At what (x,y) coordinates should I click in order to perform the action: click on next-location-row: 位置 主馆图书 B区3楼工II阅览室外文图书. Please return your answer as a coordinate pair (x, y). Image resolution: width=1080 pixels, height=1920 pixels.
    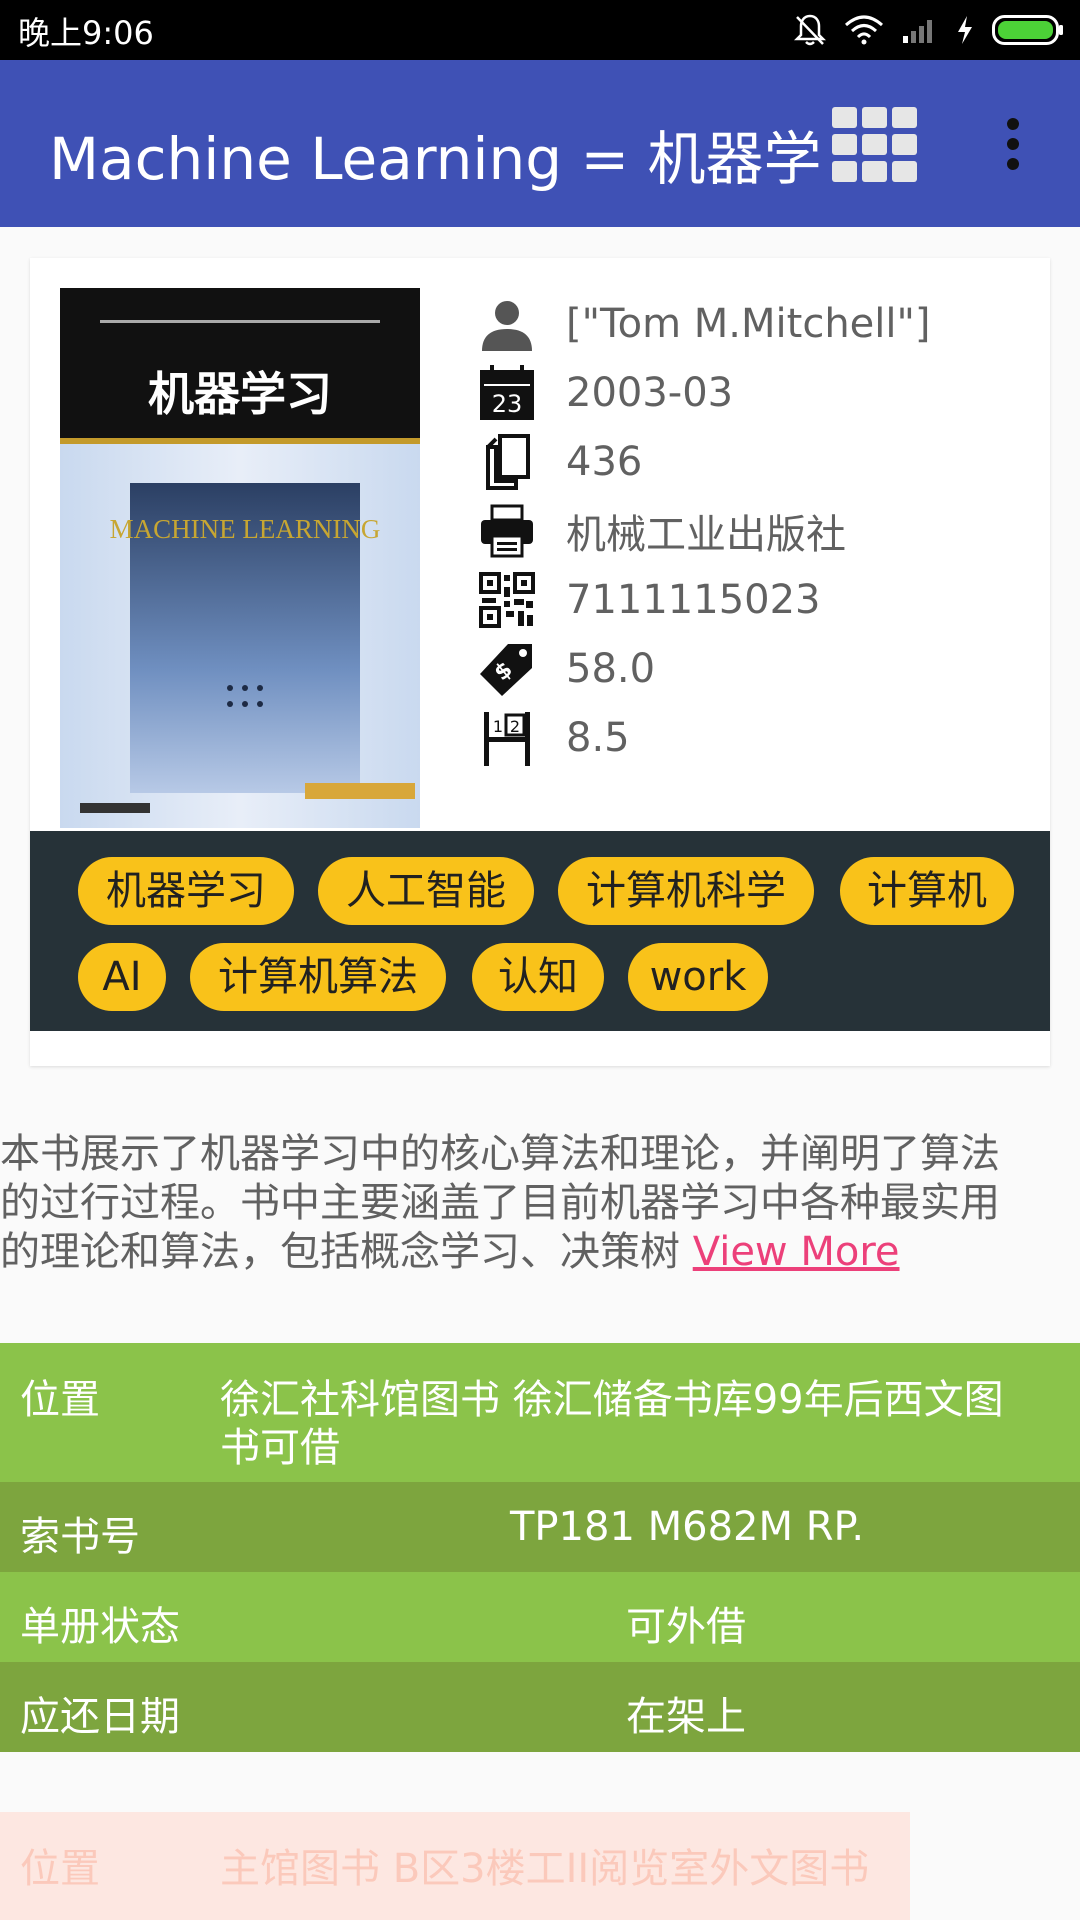
    Looking at the image, I should click on (455, 1866).